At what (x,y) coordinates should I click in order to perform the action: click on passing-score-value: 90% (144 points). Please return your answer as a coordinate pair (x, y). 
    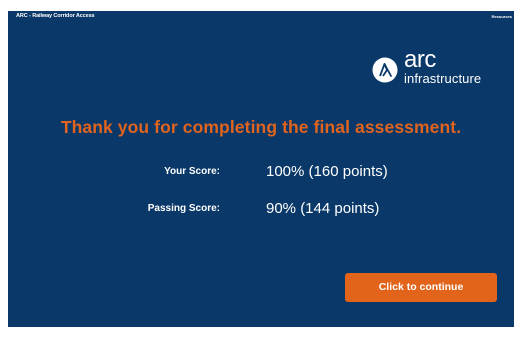
    Looking at the image, I should click on (323, 208).